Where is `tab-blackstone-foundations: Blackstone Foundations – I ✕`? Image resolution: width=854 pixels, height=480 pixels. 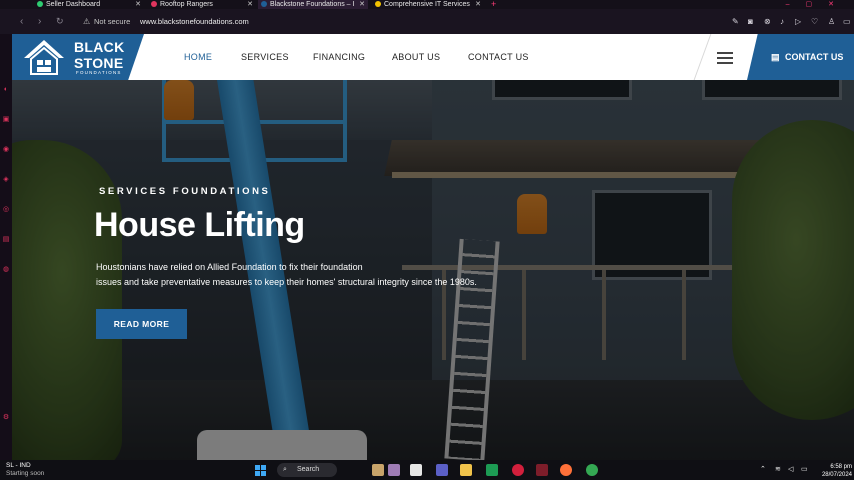 tab-blackstone-foundations: Blackstone Foundations – I ✕ is located at coordinates (313, 4).